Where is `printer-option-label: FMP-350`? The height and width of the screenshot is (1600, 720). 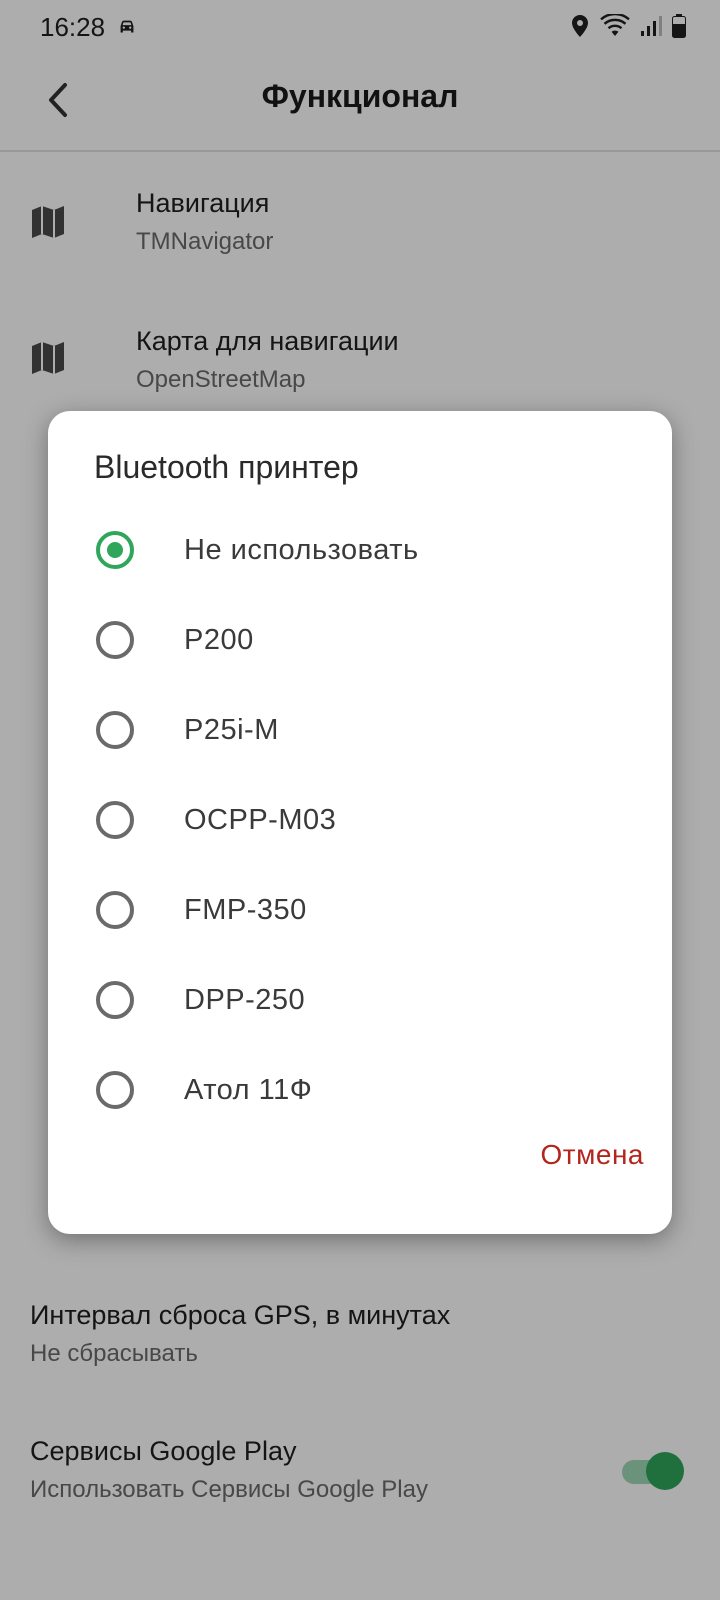
printer-option-label: FMP-350 is located at coordinates (245, 910).